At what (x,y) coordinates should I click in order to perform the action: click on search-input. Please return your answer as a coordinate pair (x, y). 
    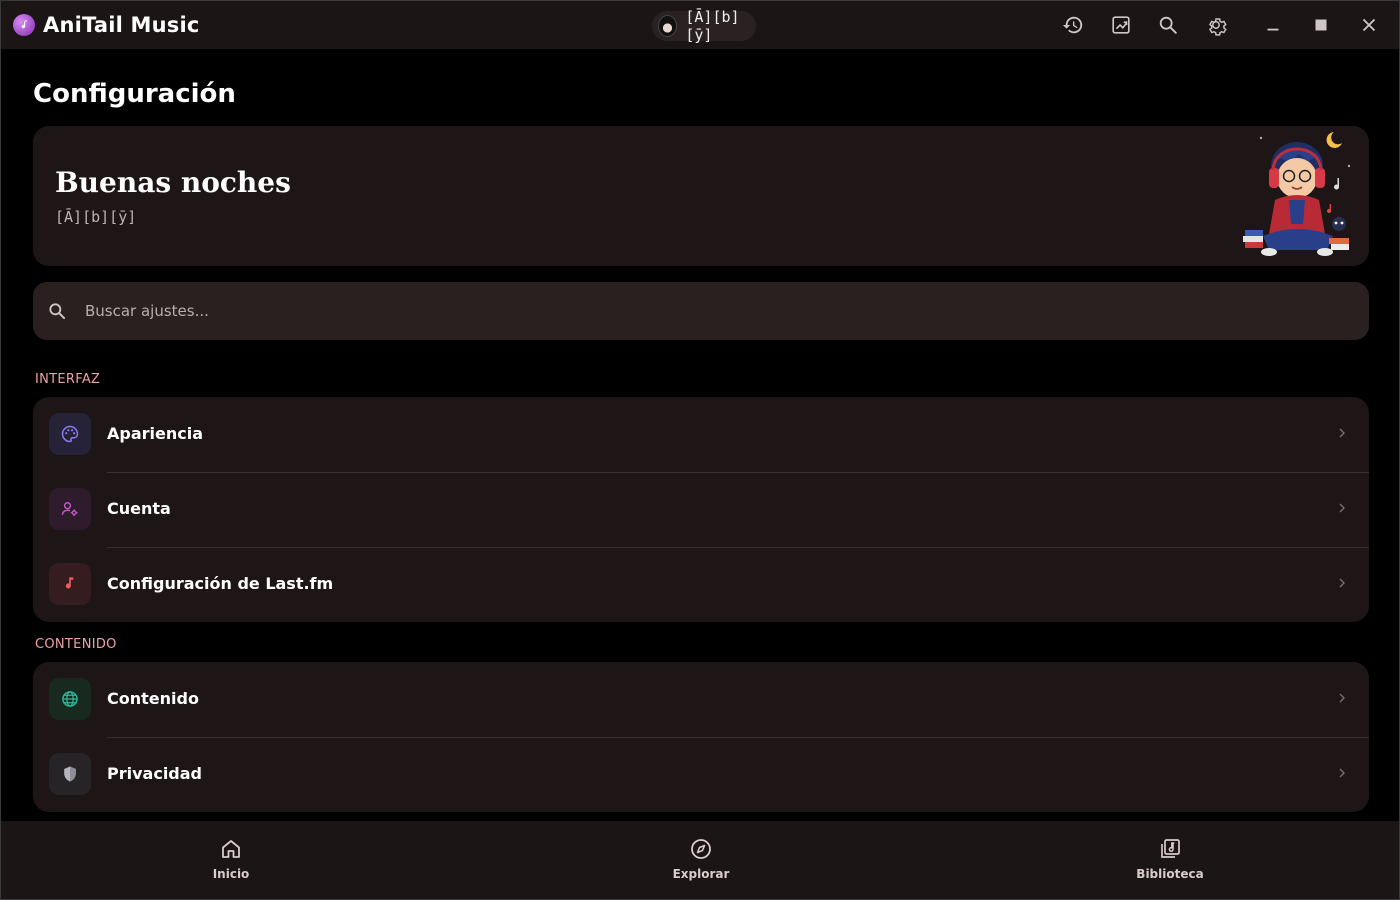
    Looking at the image, I should click on (715, 311).